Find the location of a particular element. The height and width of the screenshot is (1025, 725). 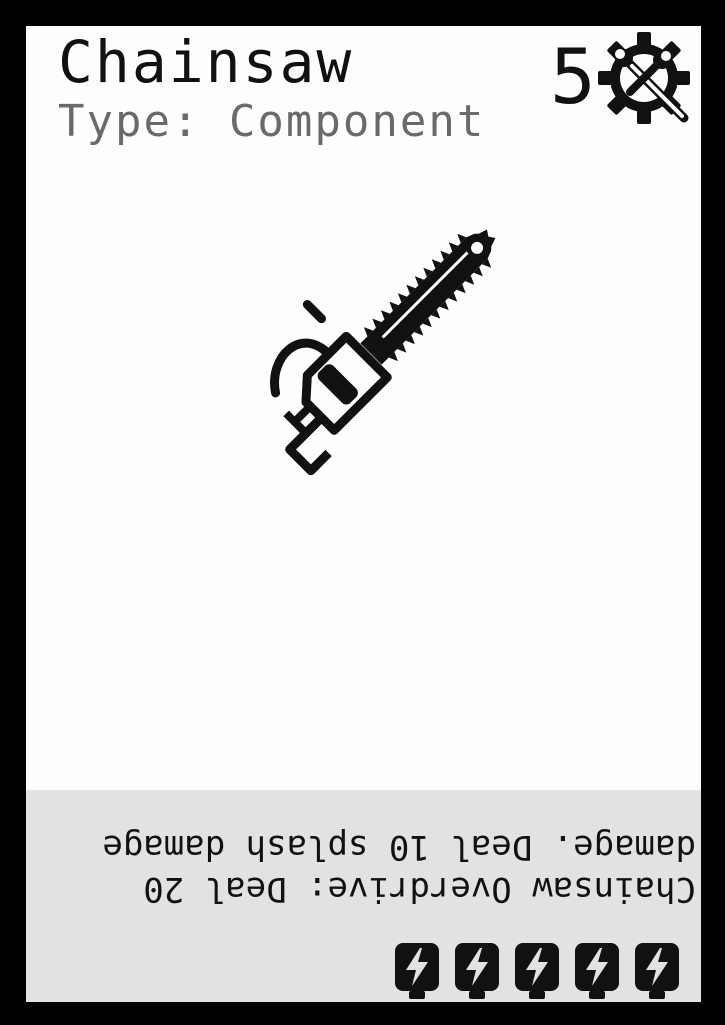

card-title: Chainsaw is located at coordinates (206, 62).